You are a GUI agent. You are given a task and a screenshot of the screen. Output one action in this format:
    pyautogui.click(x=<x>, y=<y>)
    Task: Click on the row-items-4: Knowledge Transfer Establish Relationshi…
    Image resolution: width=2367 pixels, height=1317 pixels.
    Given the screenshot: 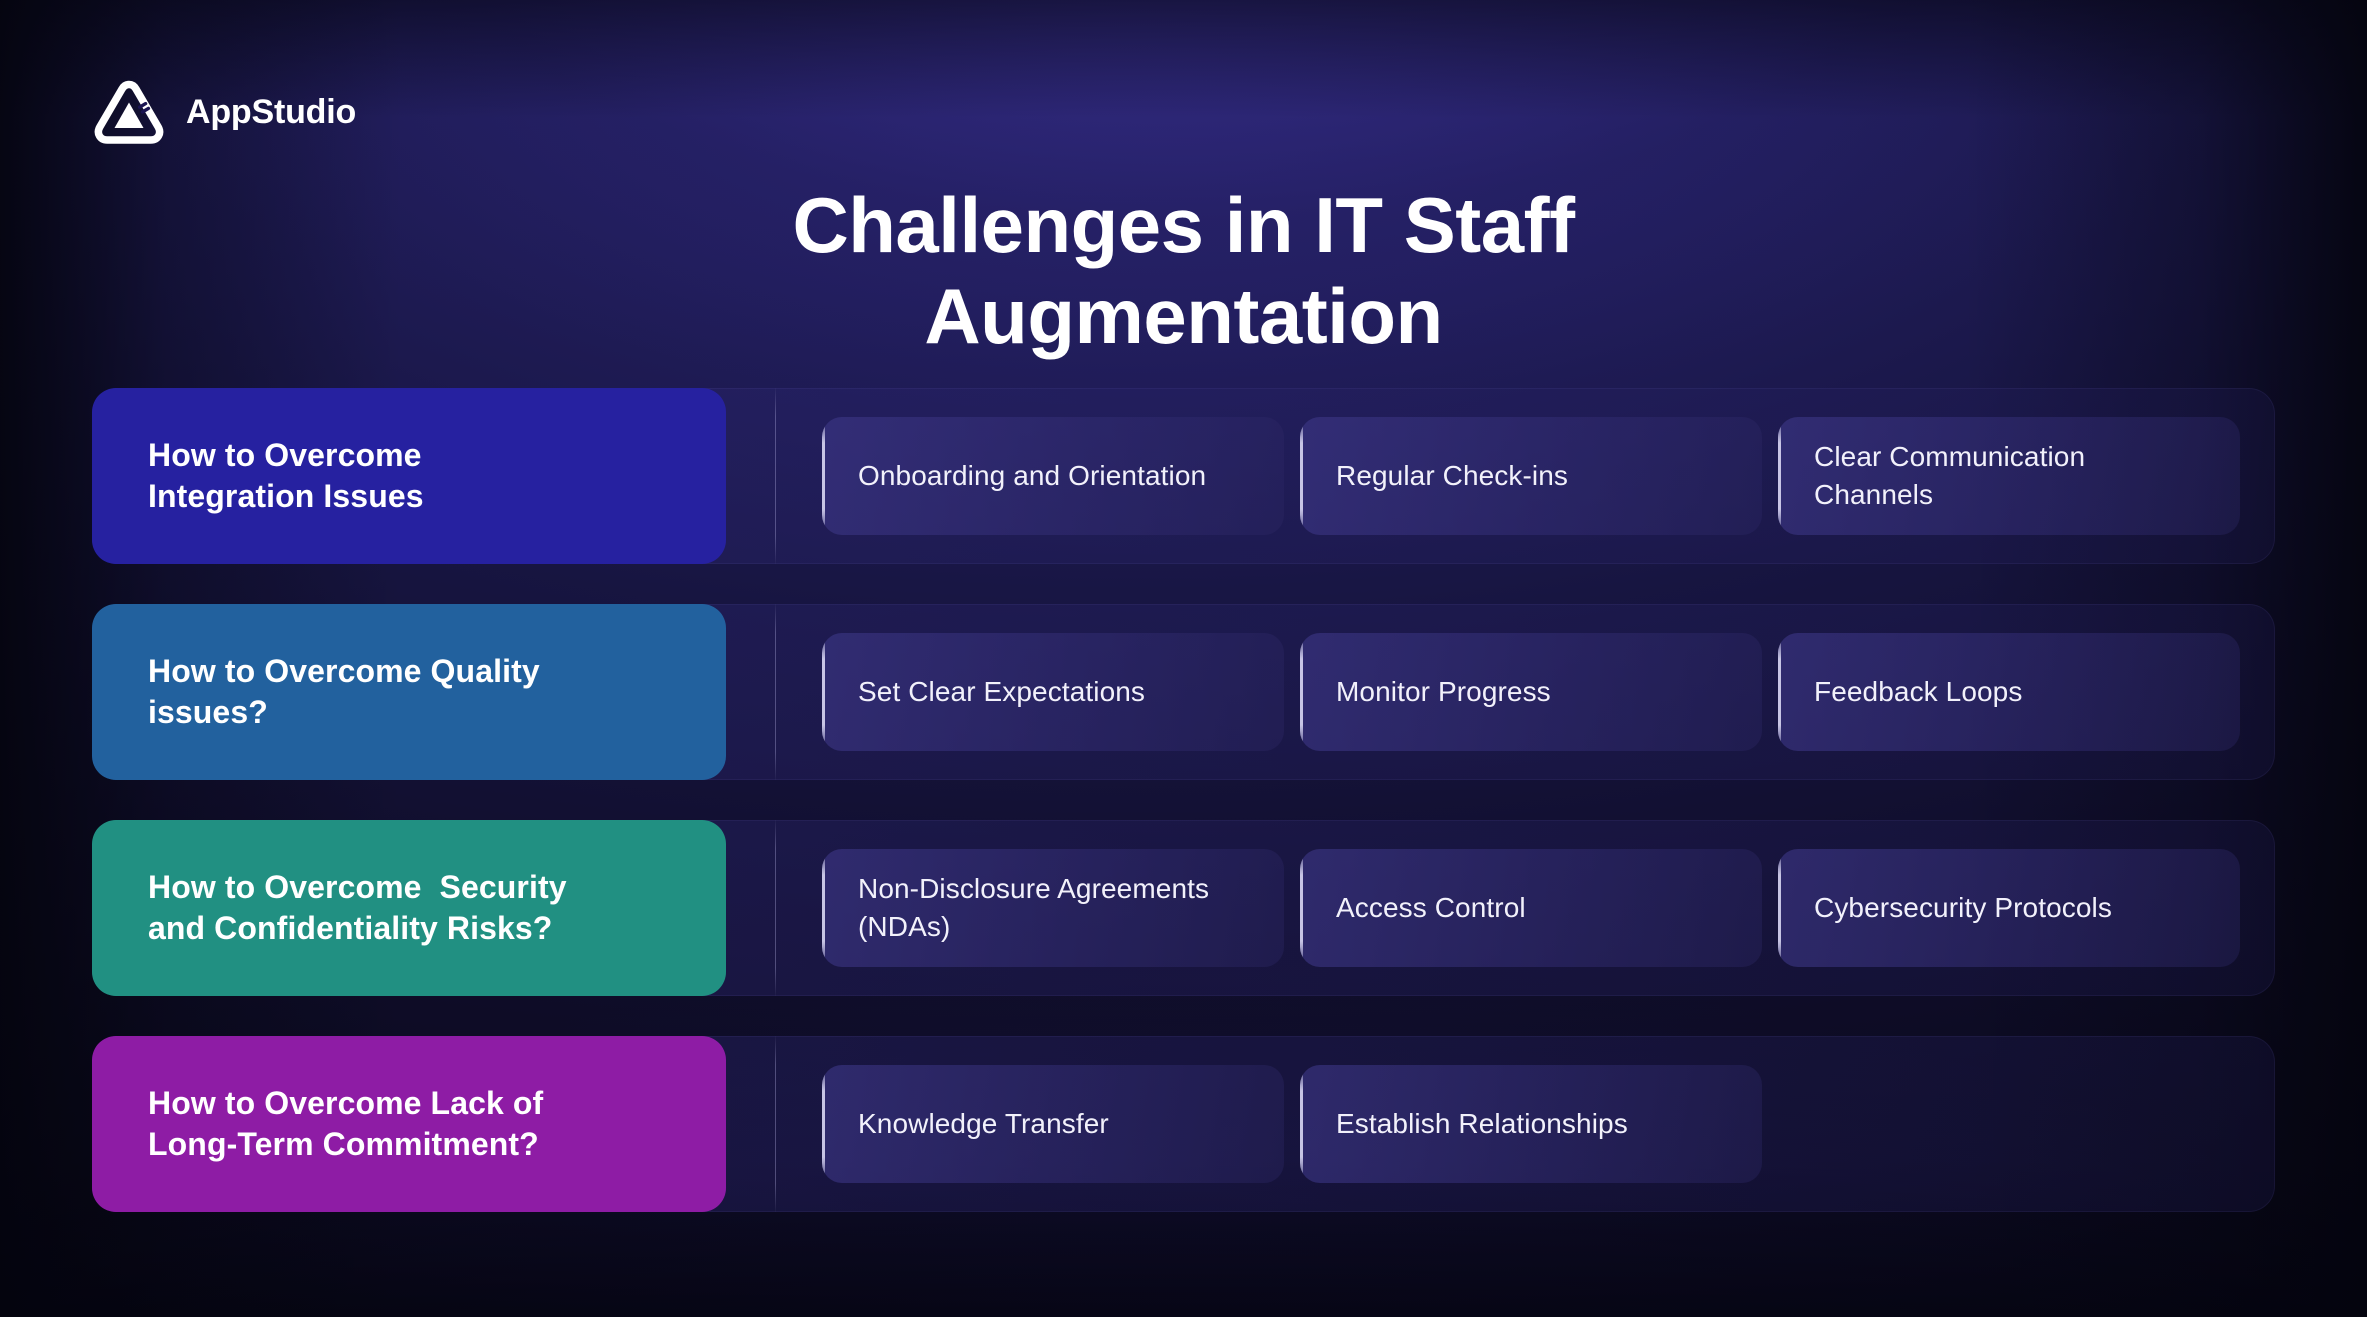 What is the action you would take?
    pyautogui.click(x=1525, y=1124)
    